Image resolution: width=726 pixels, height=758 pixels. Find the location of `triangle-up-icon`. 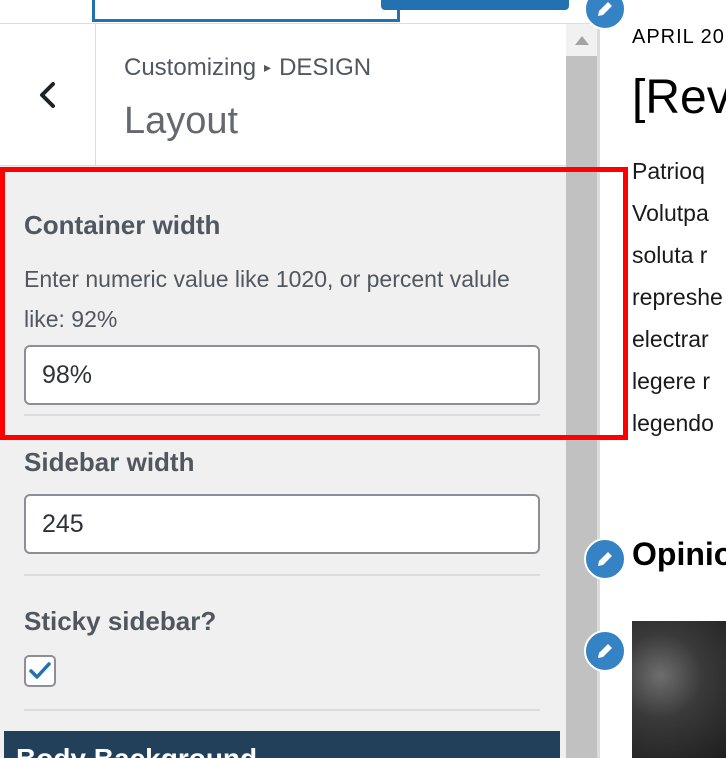

triangle-up-icon is located at coordinates (581, 40).